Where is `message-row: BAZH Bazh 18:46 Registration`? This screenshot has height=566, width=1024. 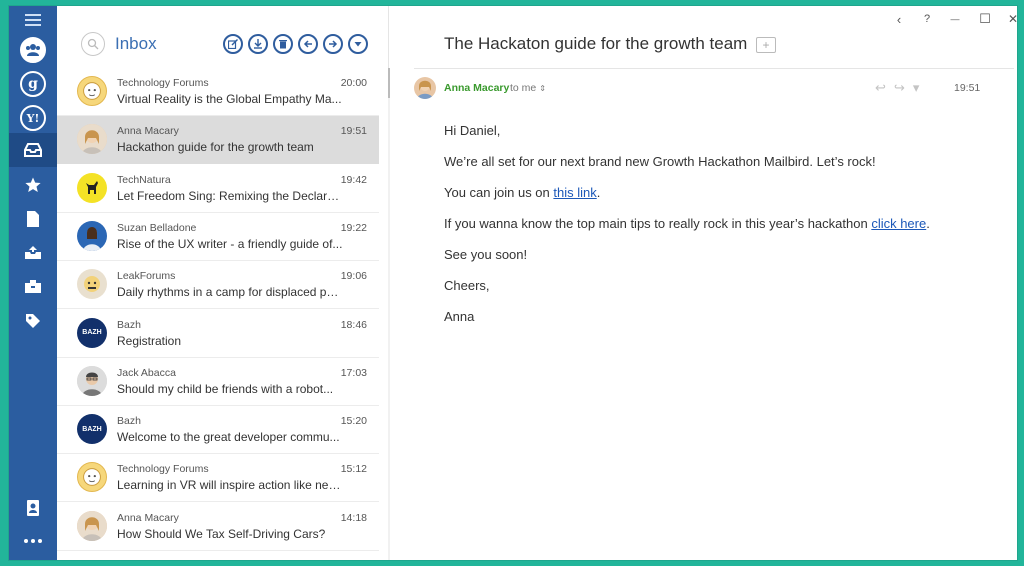
message-row: BAZH Bazh 18:46 Registration is located at coordinates (218, 334).